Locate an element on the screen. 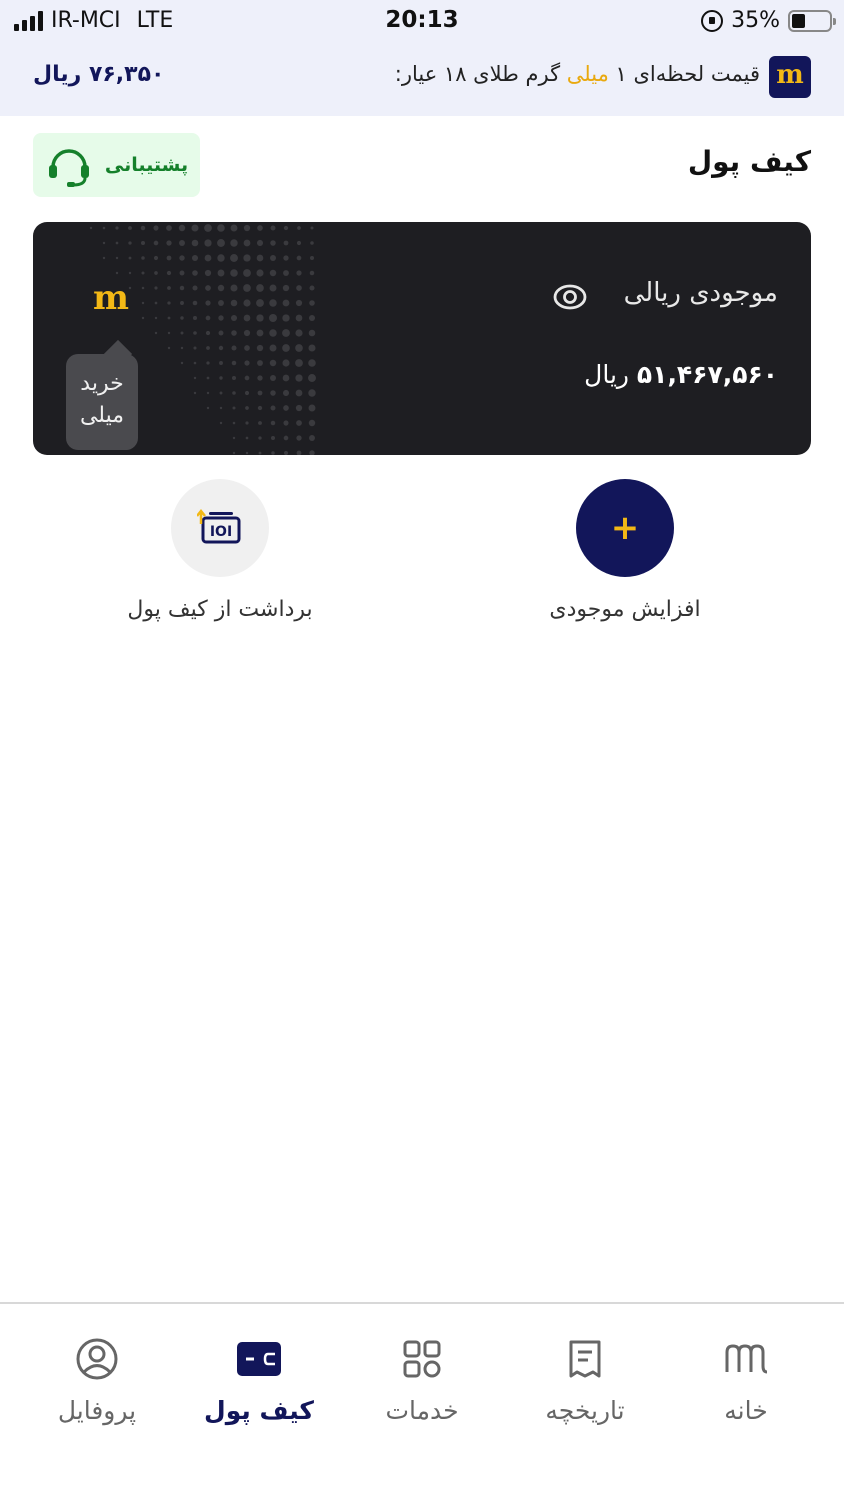 The image size is (844, 1500). status-bar: IR-MCI LTE 20:13 35% is located at coordinates (422, 22).